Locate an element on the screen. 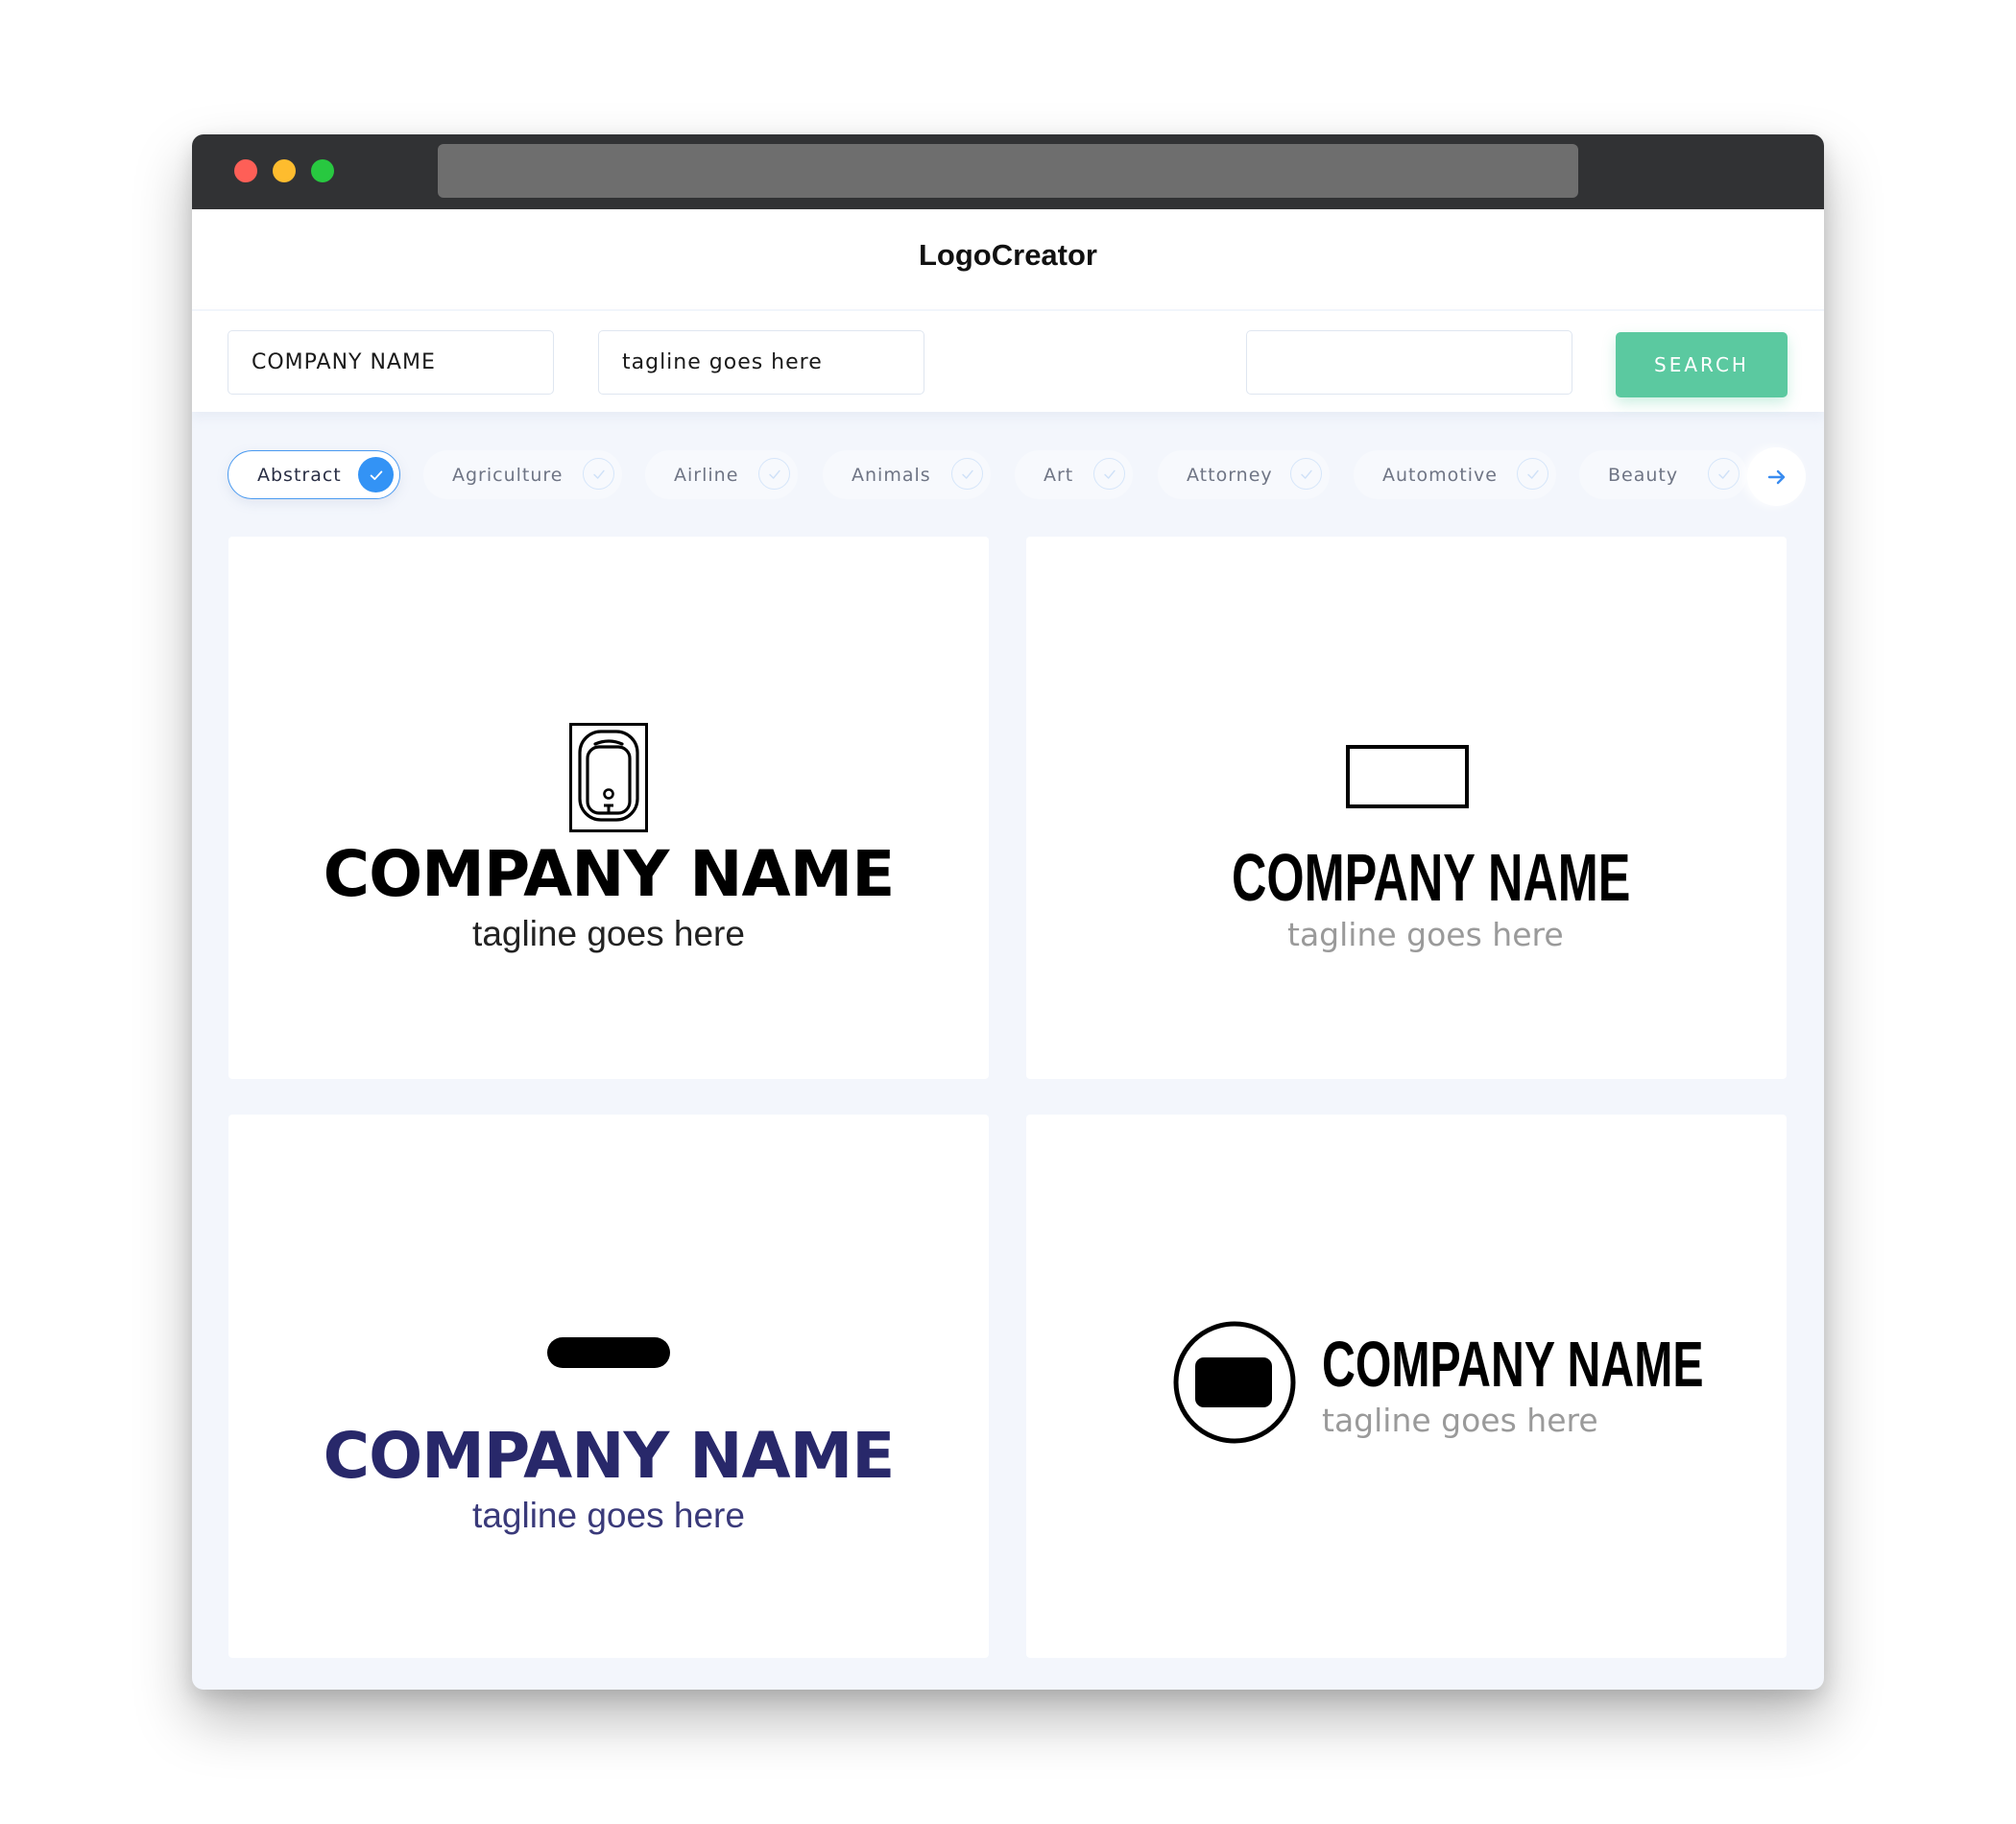  search-button: SEARCH is located at coordinates (1702, 364).